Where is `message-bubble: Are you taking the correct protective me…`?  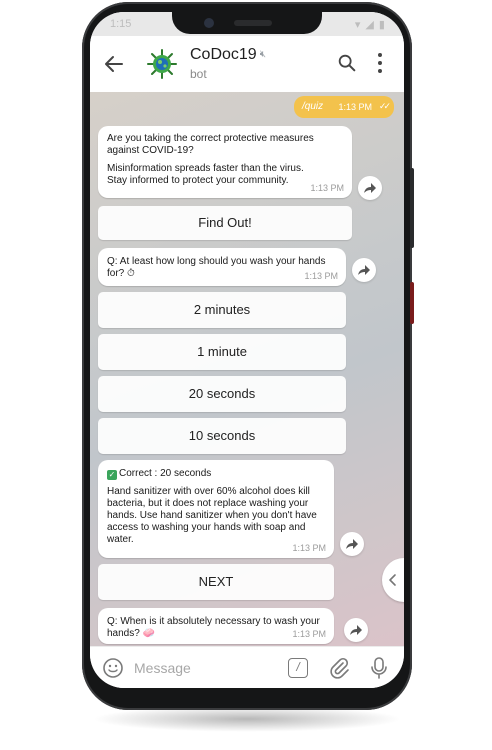 message-bubble: Are you taking the correct protective me… is located at coordinates (225, 162).